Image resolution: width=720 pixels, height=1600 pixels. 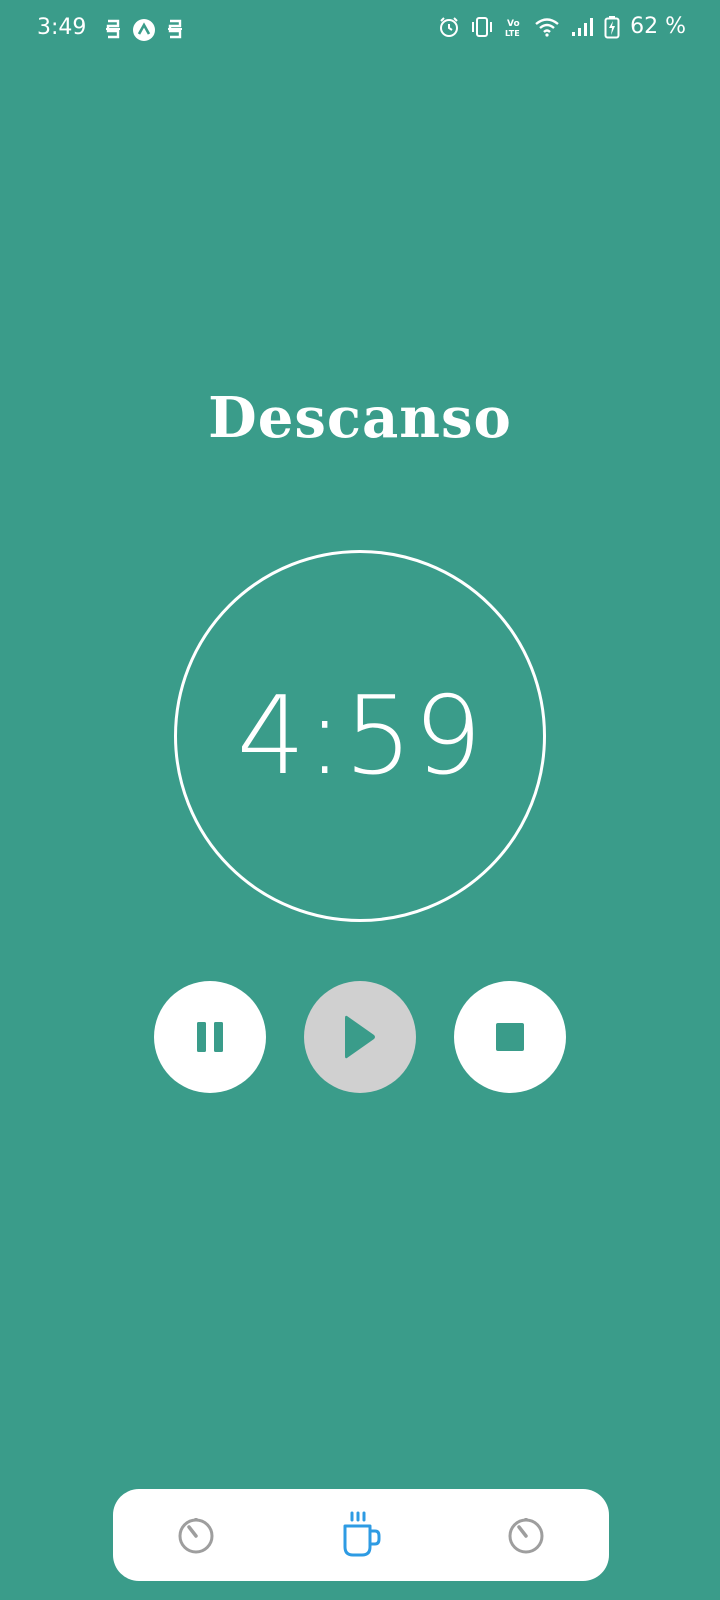 I want to click on pause-button, so click(x=210, y=1037).